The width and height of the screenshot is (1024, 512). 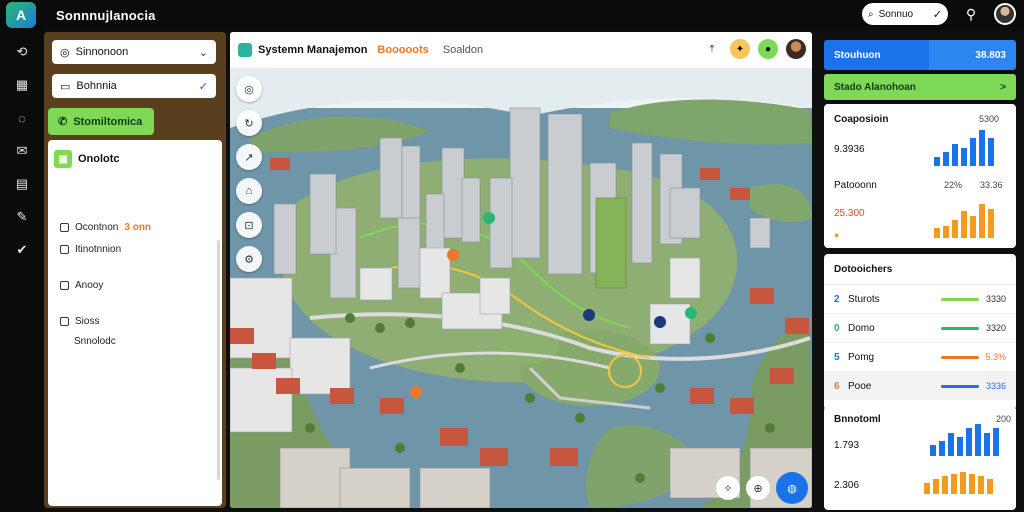 What do you see at coordinates (63, 159) in the screenshot?
I see `layers-icon: ▣` at bounding box center [63, 159].